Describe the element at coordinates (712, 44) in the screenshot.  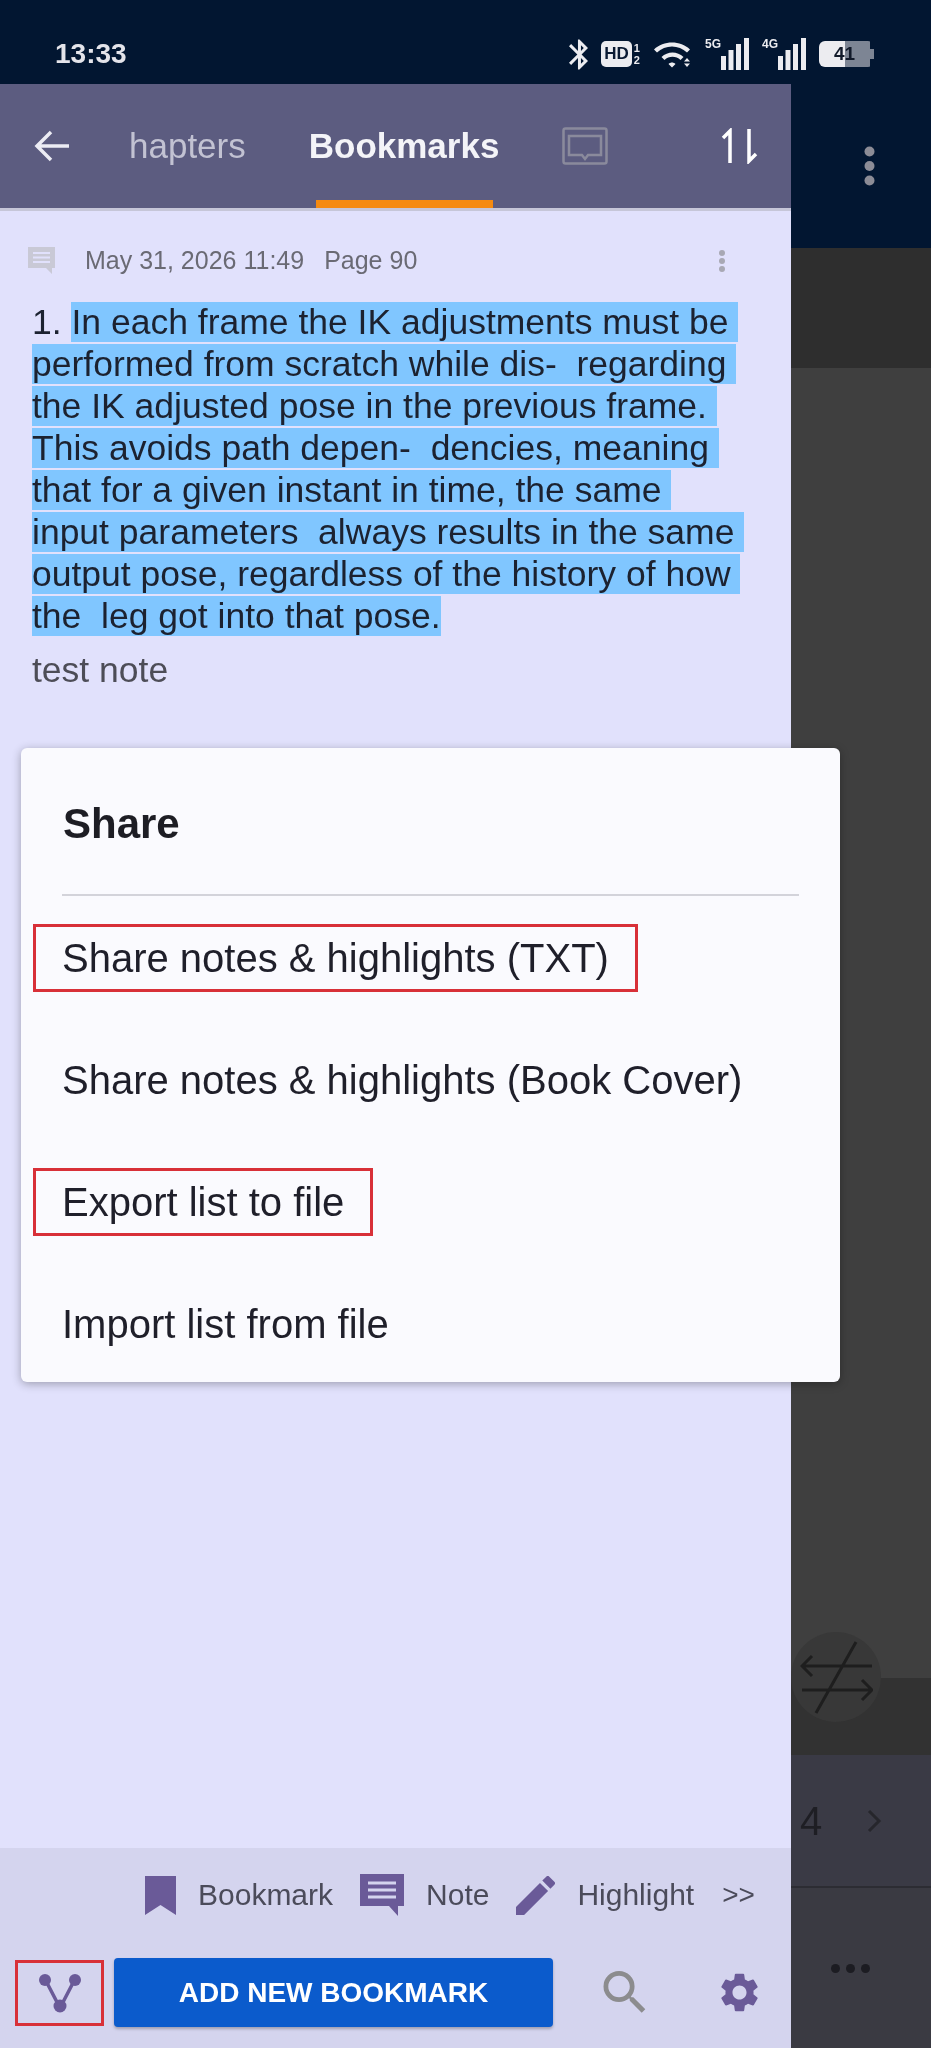
I see `network-label: 5G` at that location.